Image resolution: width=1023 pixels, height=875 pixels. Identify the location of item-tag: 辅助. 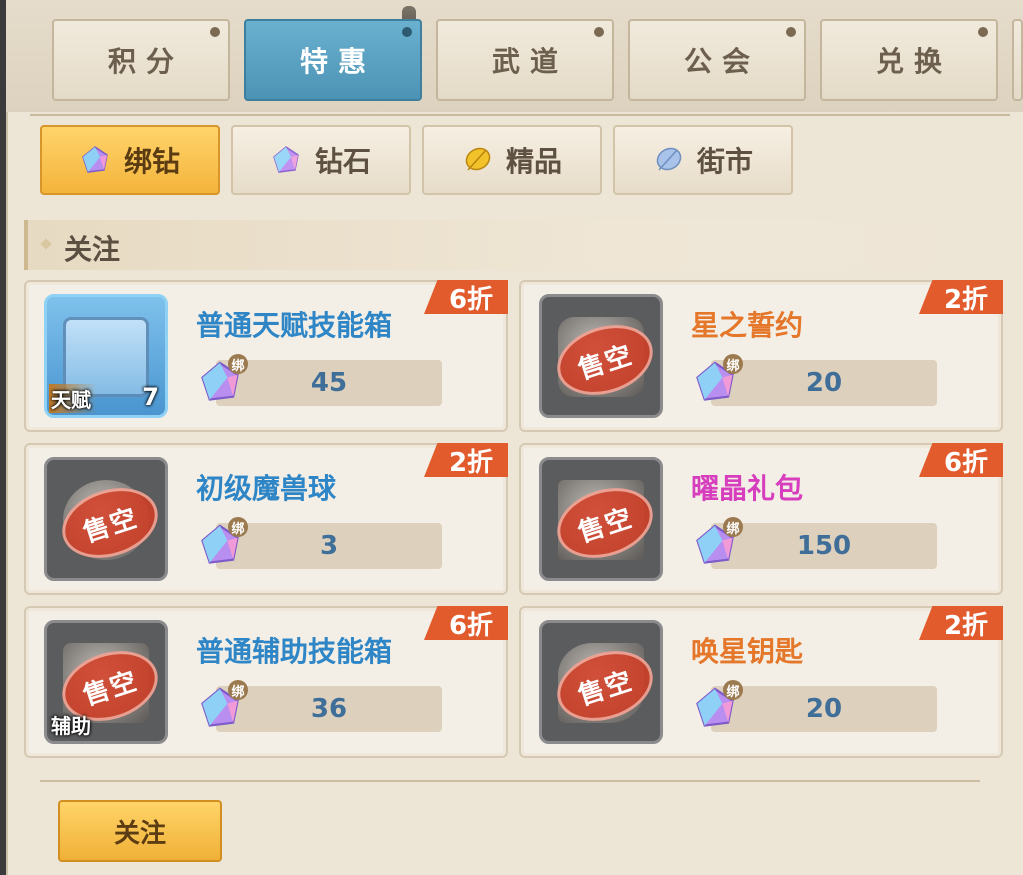
(71, 726).